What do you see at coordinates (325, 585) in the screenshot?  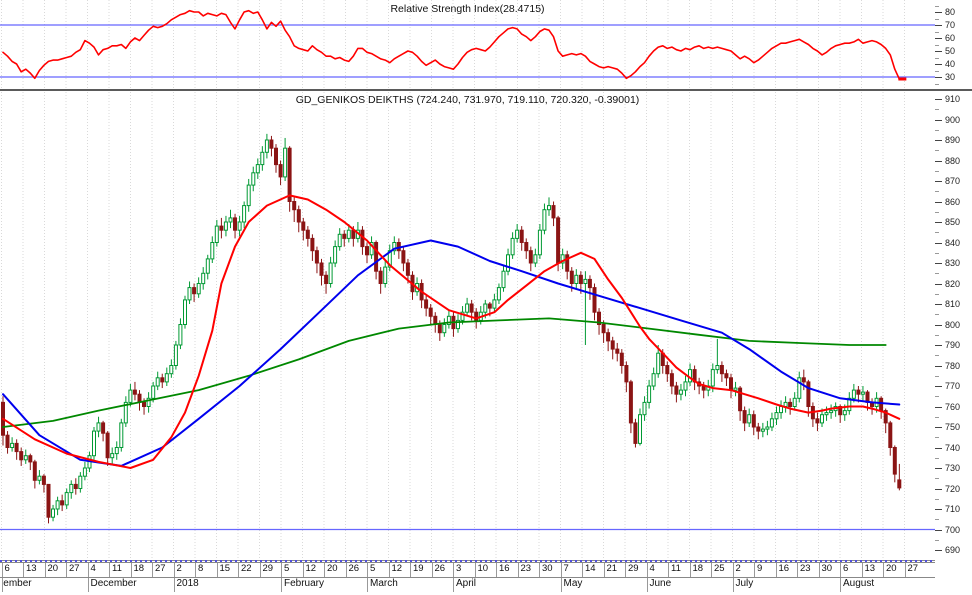 I see `x-axis-month-cell: February` at bounding box center [325, 585].